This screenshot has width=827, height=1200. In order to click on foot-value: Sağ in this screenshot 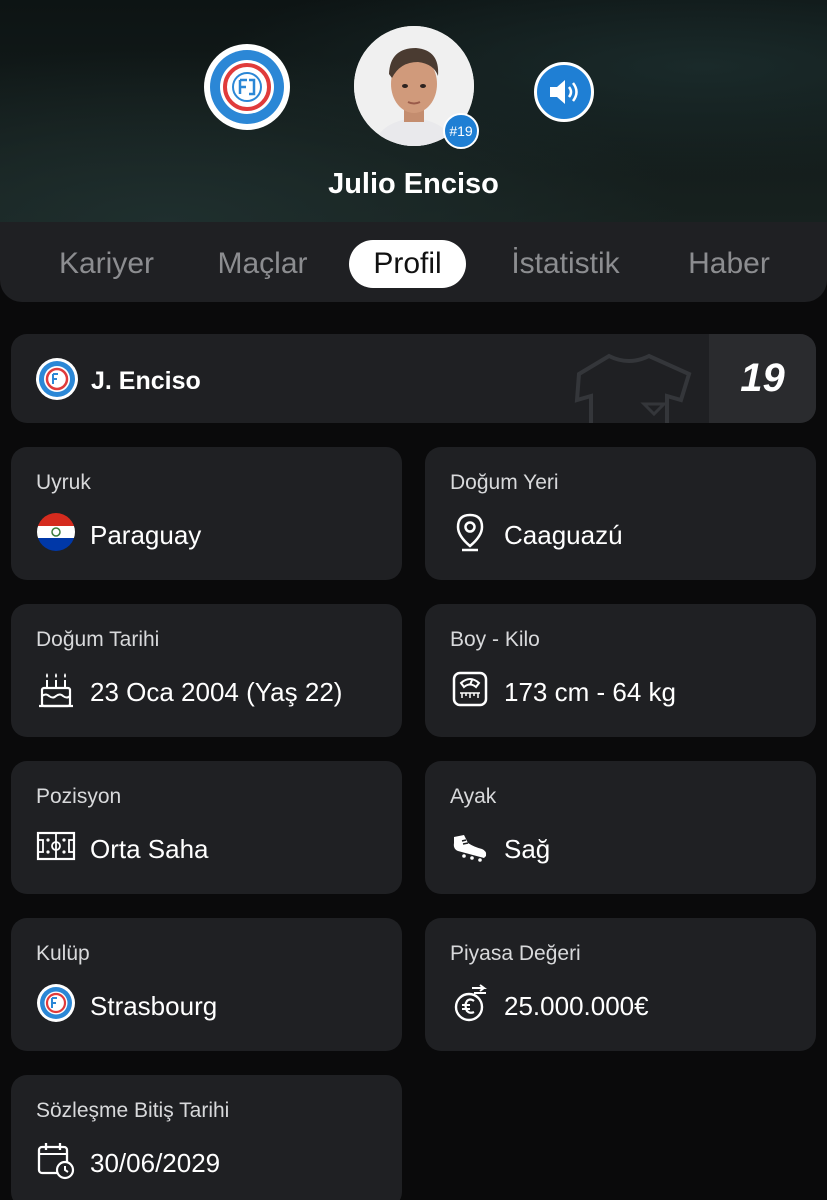, I will do `click(527, 849)`.